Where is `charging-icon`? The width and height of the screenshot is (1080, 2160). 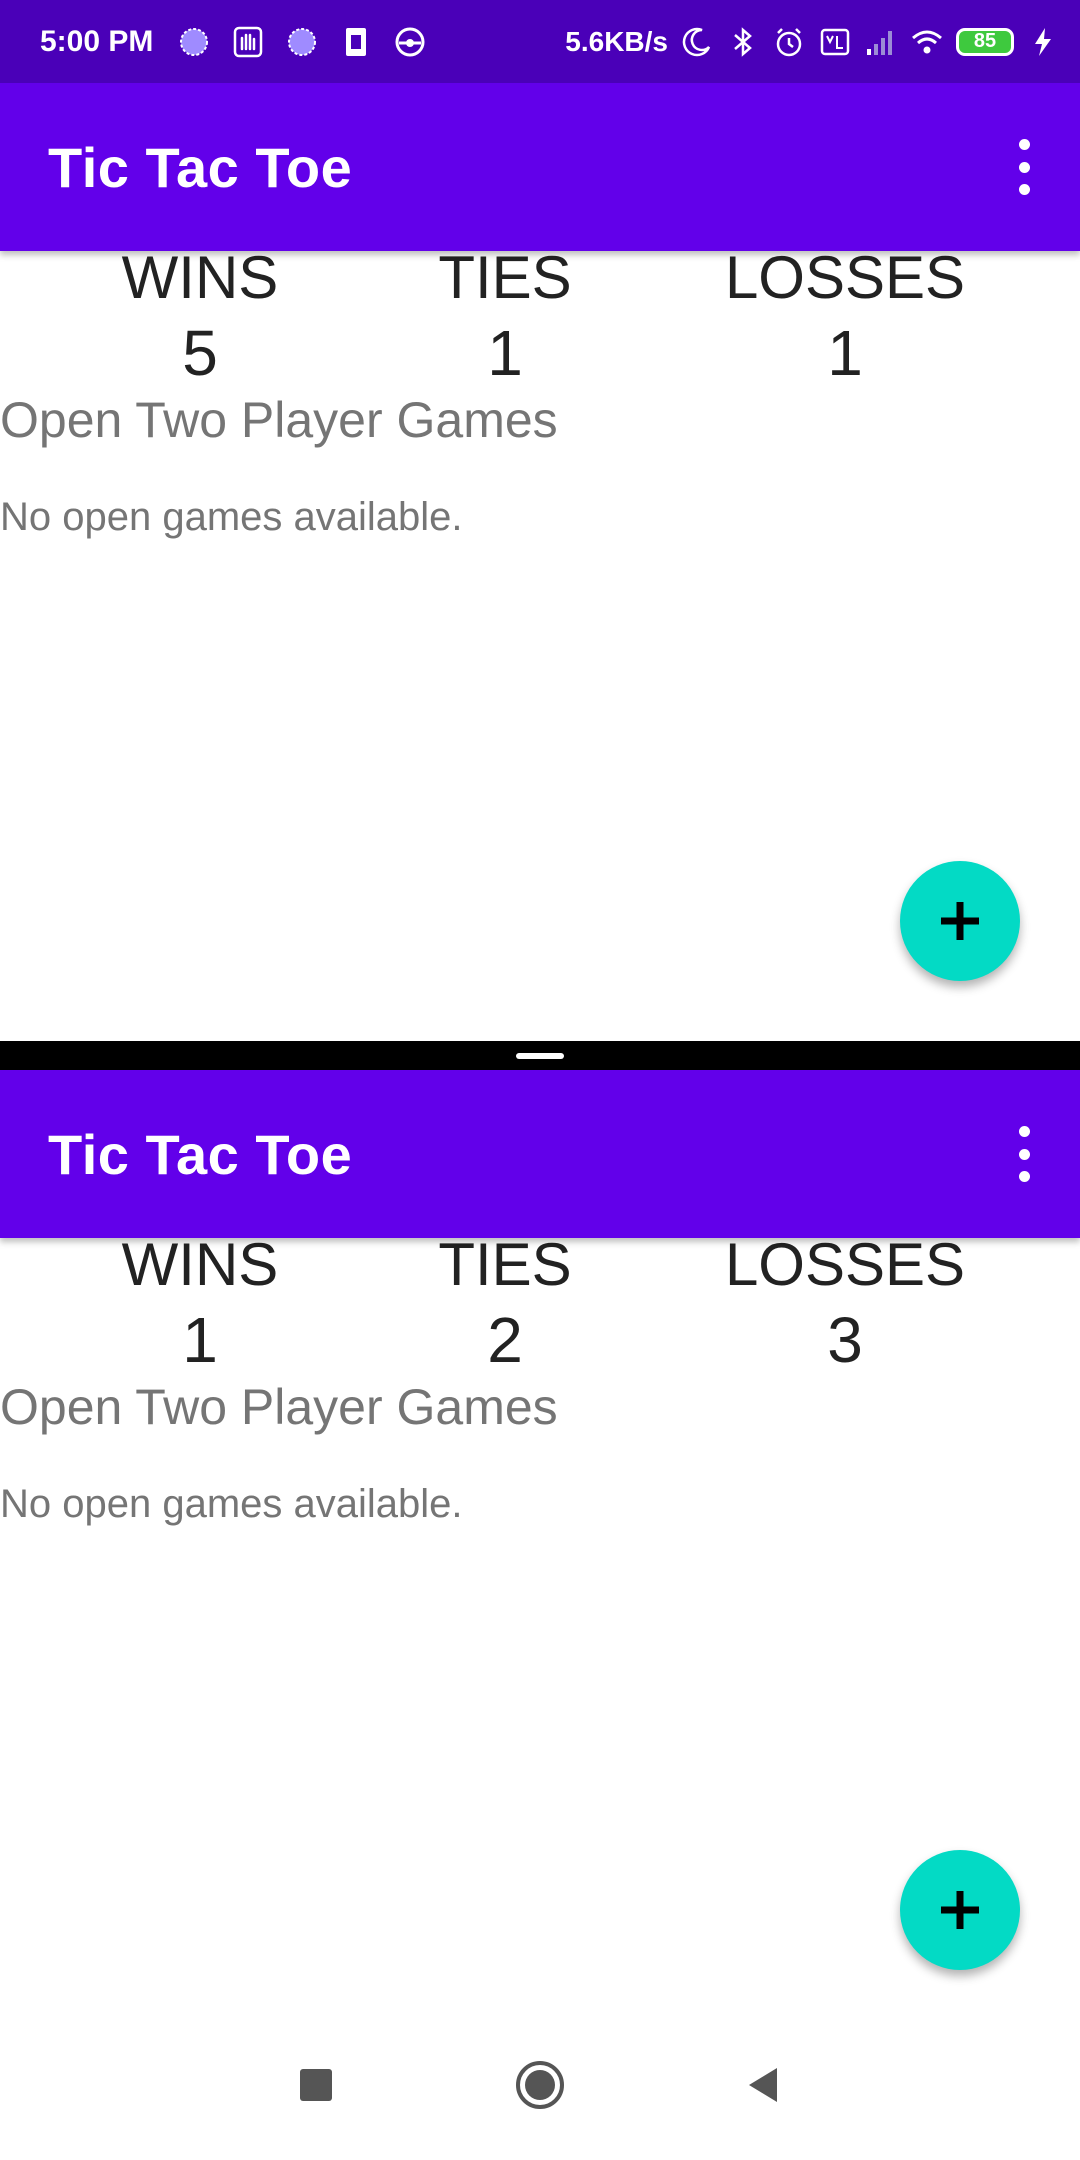
charging-icon is located at coordinates (1043, 42).